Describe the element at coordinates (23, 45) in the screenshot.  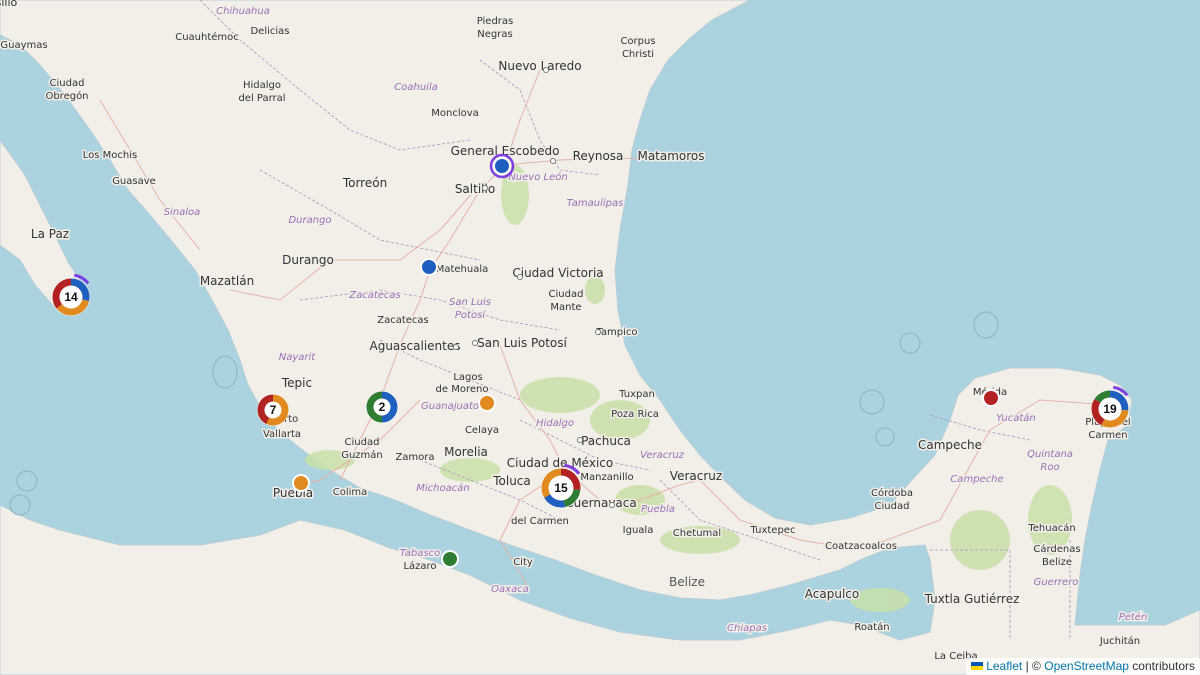
I see `map-label-2: Guaymas` at that location.